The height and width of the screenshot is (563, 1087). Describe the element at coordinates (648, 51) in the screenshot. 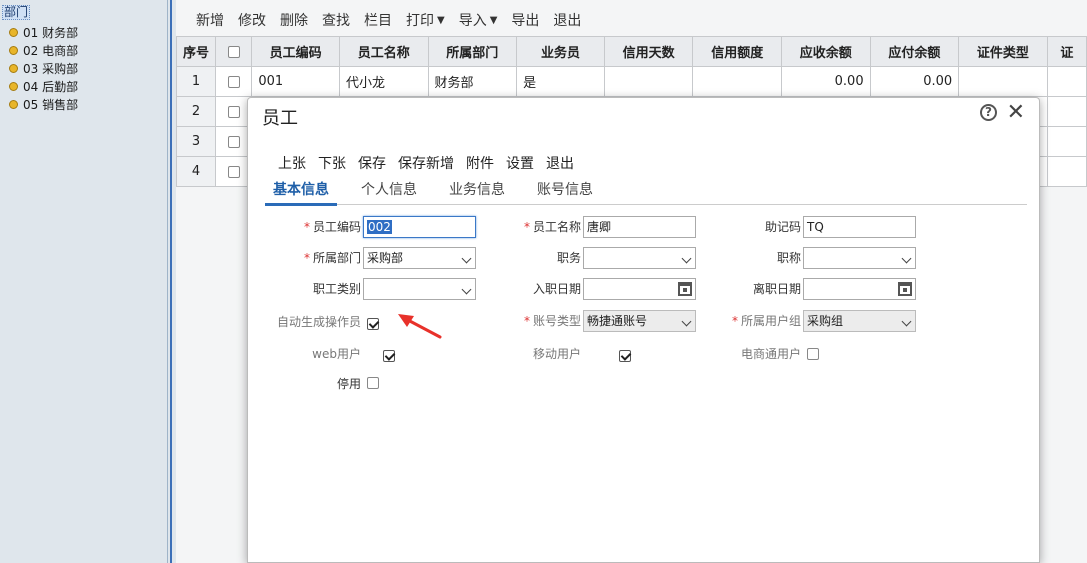

I see `col-header-credit-days: 信用天数` at that location.